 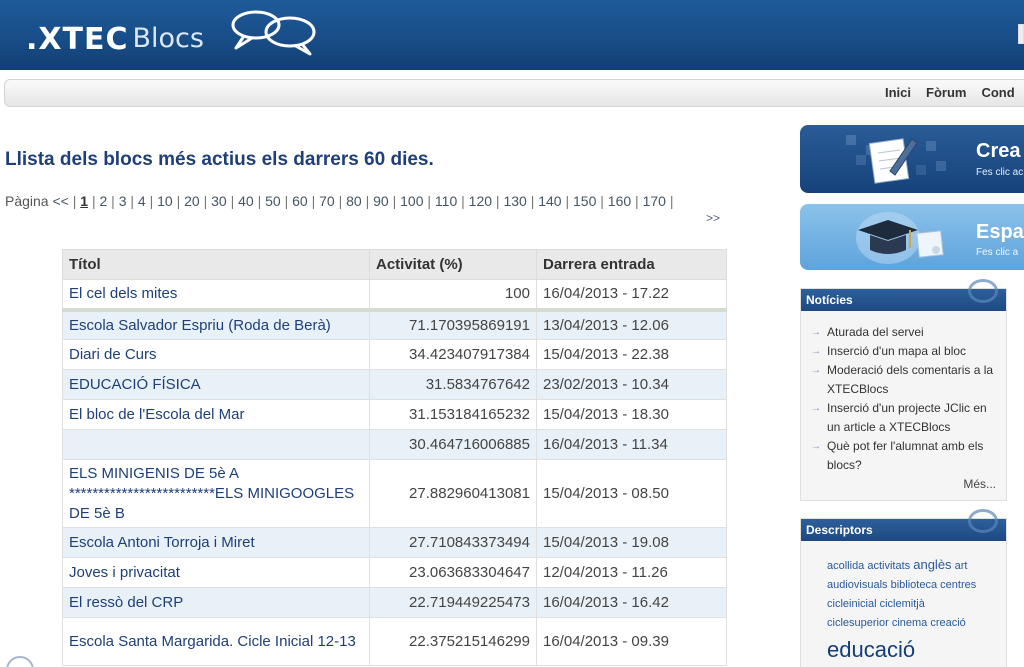 What do you see at coordinates (904, 332) in the screenshot?
I see `news-item: Aturada del servei` at bounding box center [904, 332].